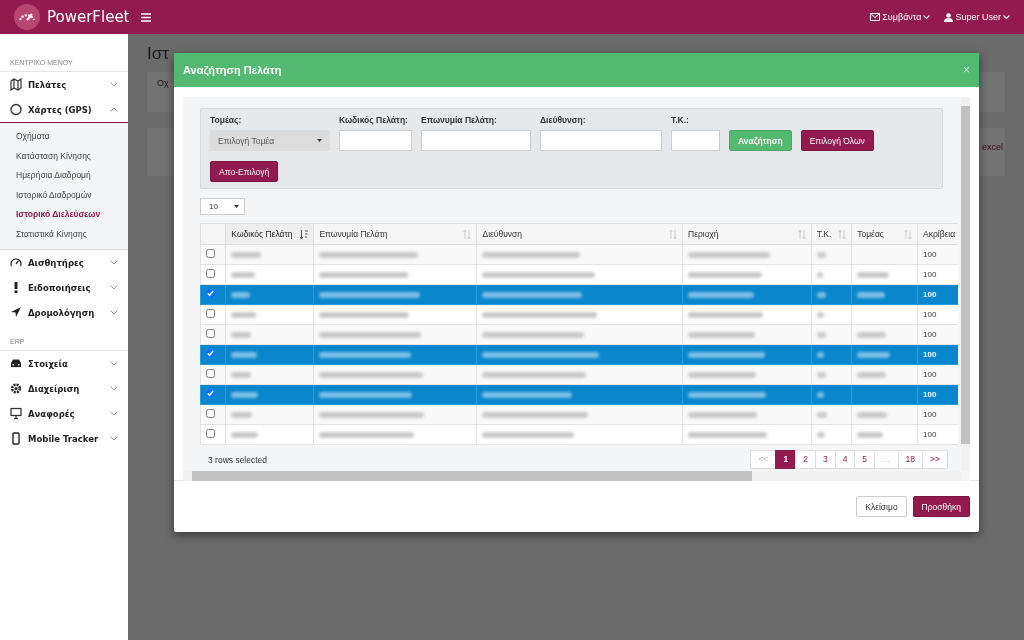 The image size is (1024, 640). I want to click on dropdown: Επιλογή Τομέα, so click(270, 140).